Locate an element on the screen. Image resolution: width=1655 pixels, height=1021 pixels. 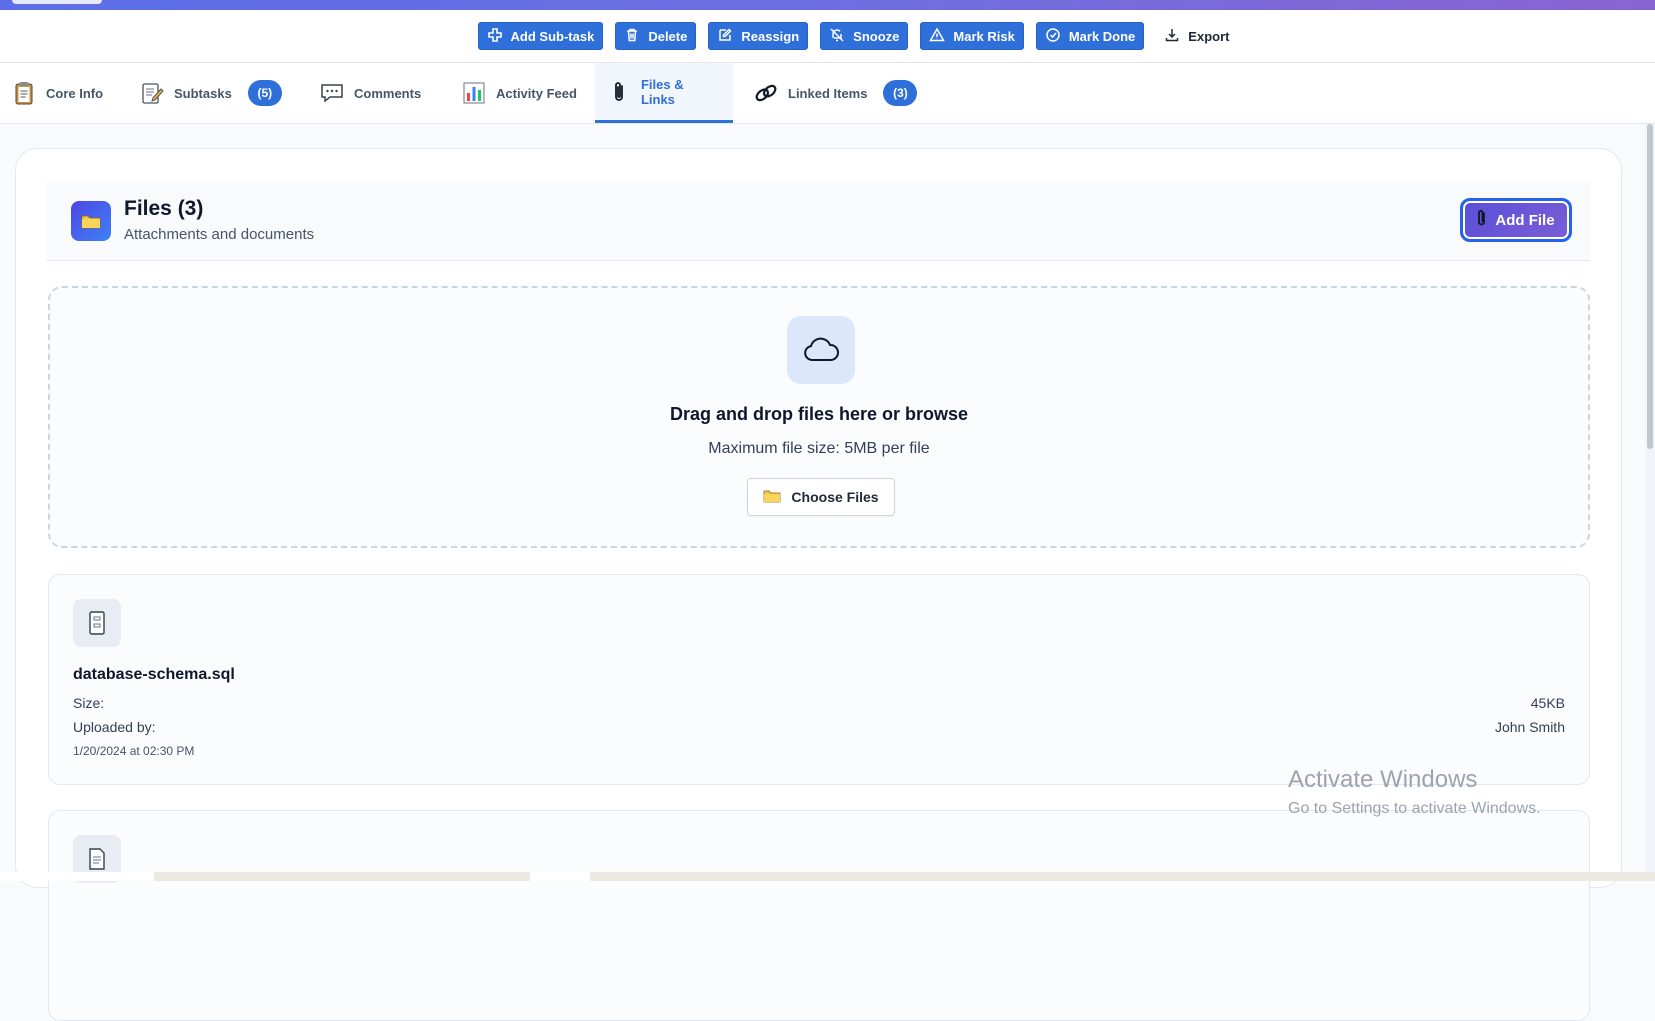
subtasks-count-badge: (5) is located at coordinates (264, 93).